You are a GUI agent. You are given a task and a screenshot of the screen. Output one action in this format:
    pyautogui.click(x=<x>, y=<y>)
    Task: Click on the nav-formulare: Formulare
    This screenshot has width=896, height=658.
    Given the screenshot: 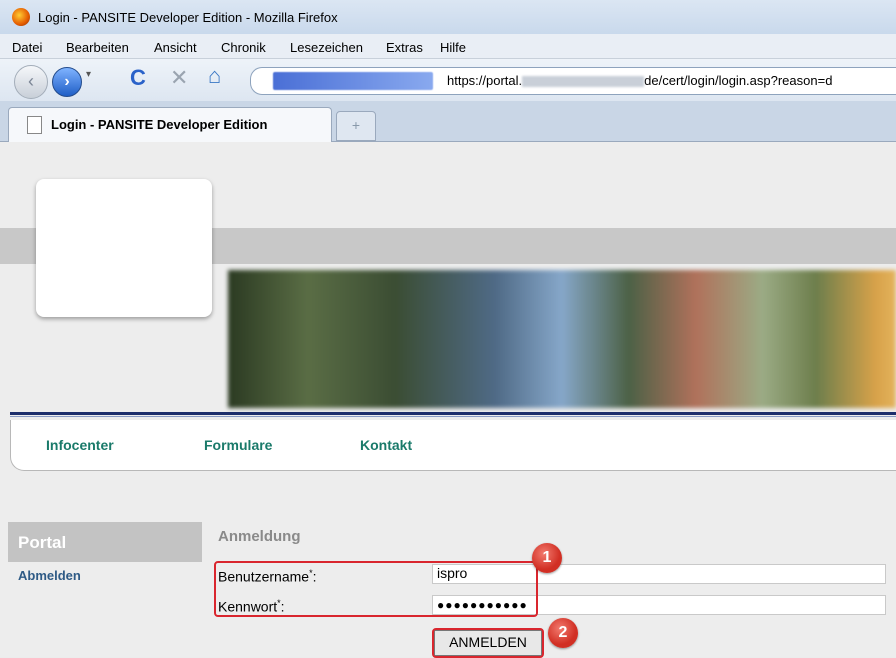 What is the action you would take?
    pyautogui.click(x=238, y=445)
    